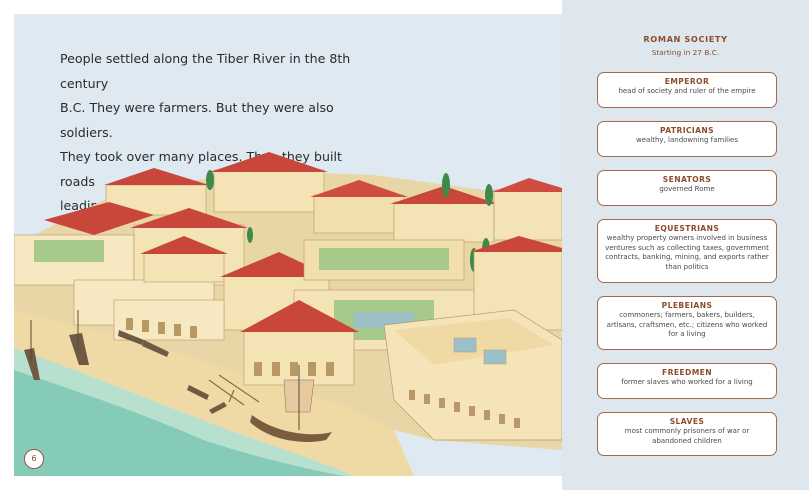 The width and height of the screenshot is (809, 490). I want to click on box-title: PATRICIANS, so click(687, 130).